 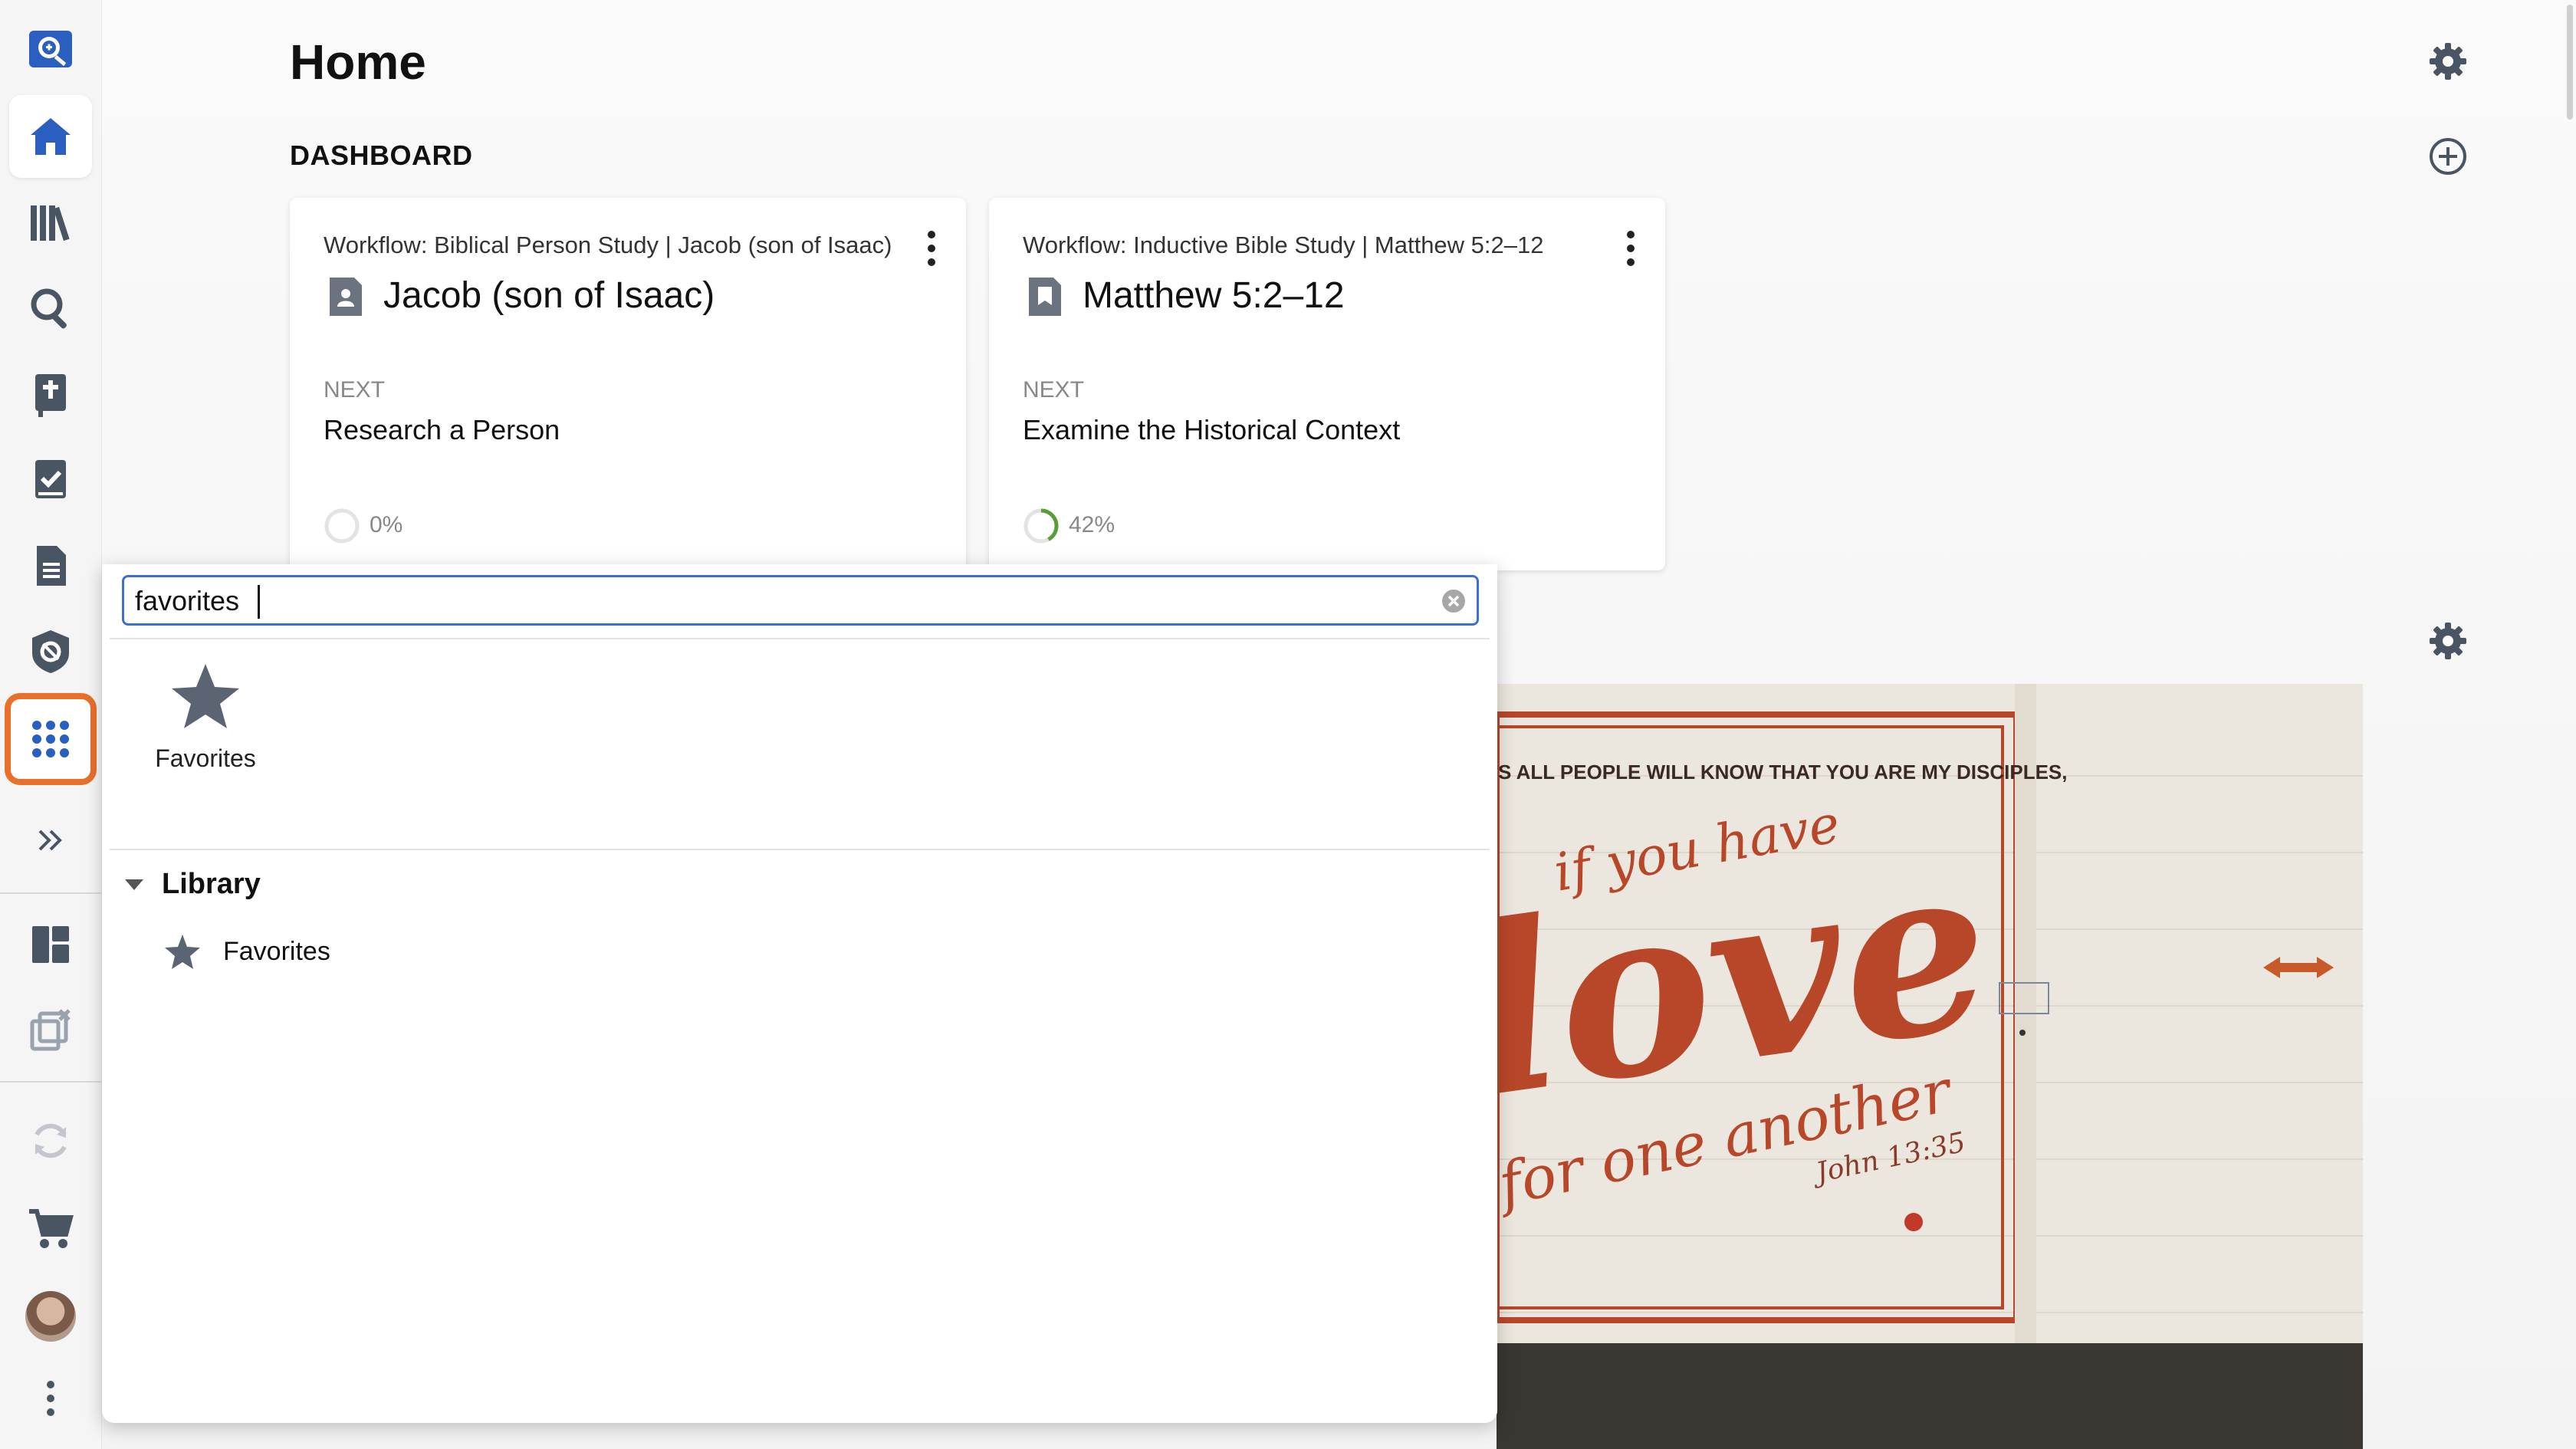 I want to click on search-library-icon, so click(x=51, y=51).